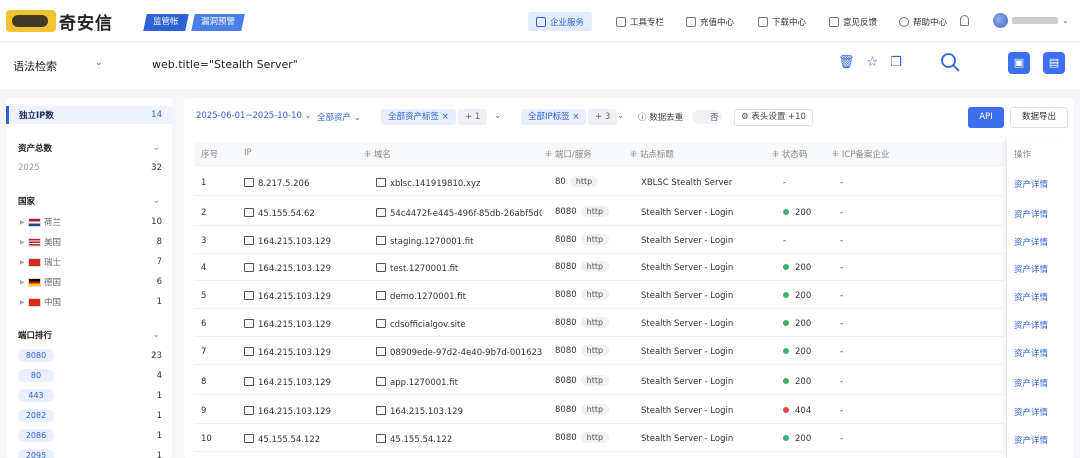 The width and height of the screenshot is (1080, 458). I want to click on col-header-title: ⁜ 站点标题, so click(652, 154).